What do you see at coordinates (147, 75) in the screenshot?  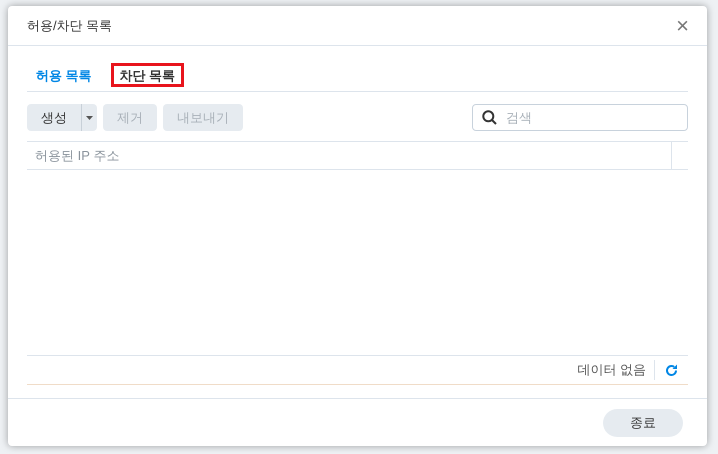 I see `tab: 차단 목록` at bounding box center [147, 75].